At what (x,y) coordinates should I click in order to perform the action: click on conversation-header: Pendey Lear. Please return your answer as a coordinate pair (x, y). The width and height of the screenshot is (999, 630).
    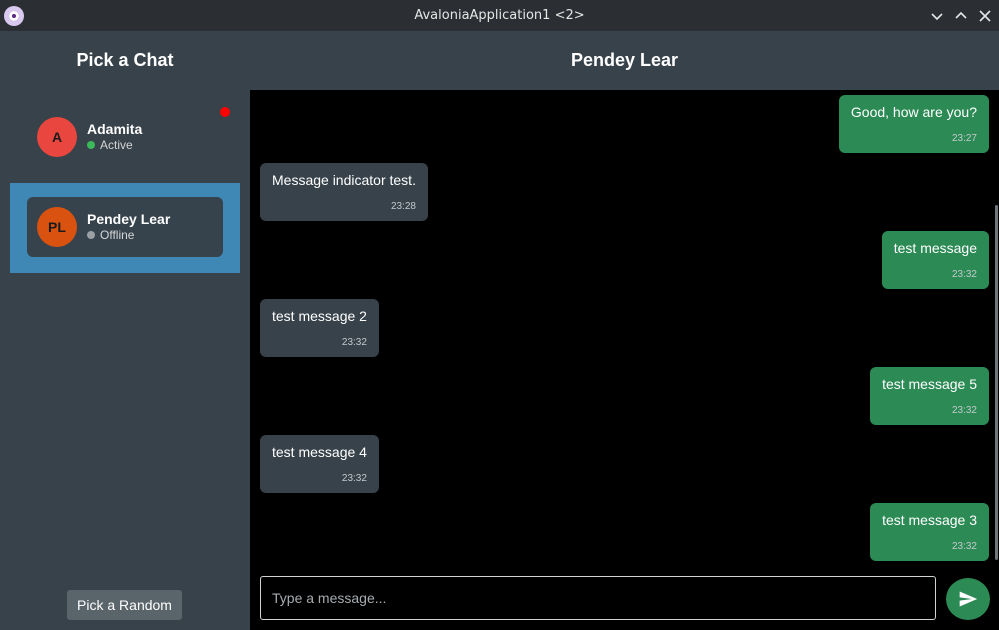
    Looking at the image, I should click on (624, 60).